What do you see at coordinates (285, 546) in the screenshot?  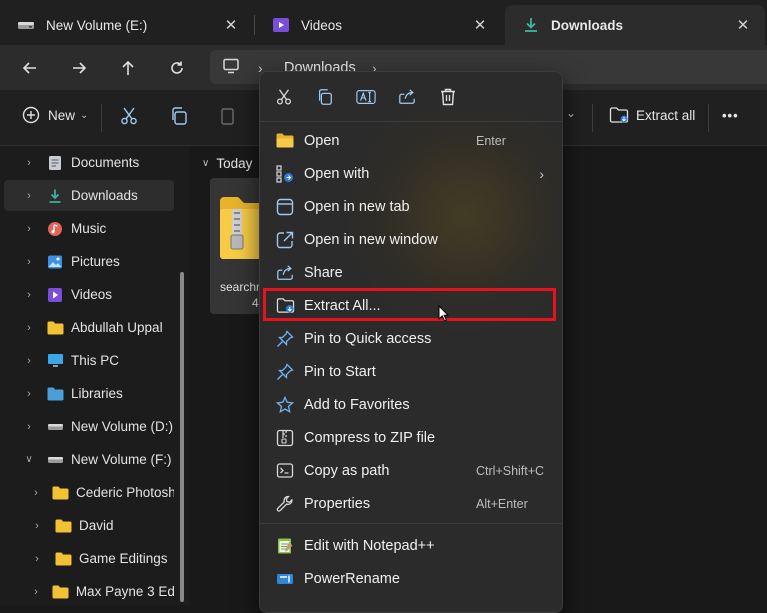 I see `notepadpp-icon` at bounding box center [285, 546].